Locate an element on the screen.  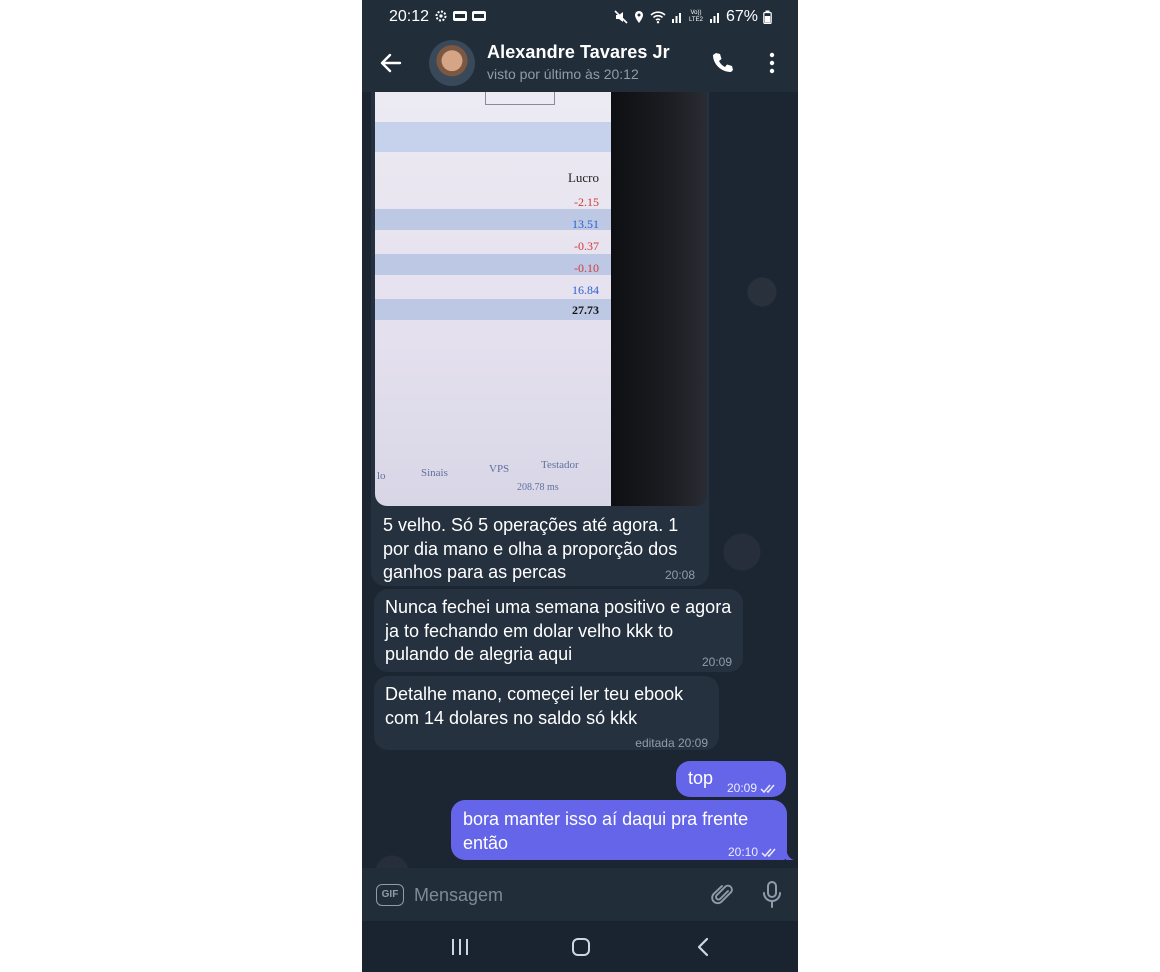
photo-value: 13.51 is located at coordinates (585, 224).